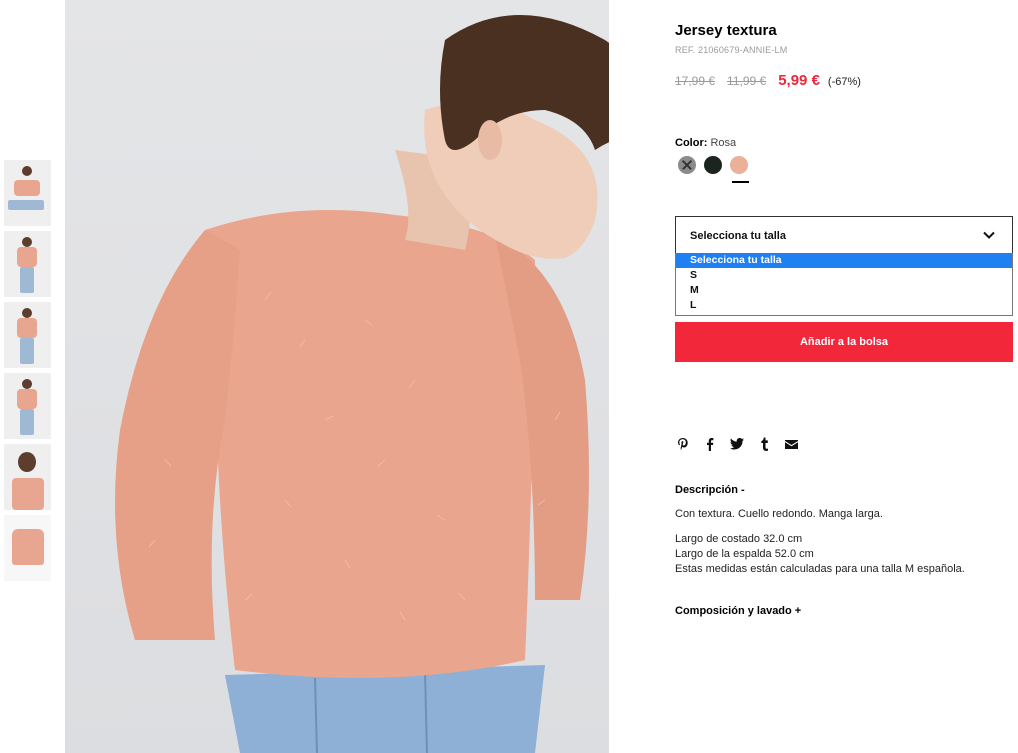  I want to click on size-option-s: S, so click(844, 275).